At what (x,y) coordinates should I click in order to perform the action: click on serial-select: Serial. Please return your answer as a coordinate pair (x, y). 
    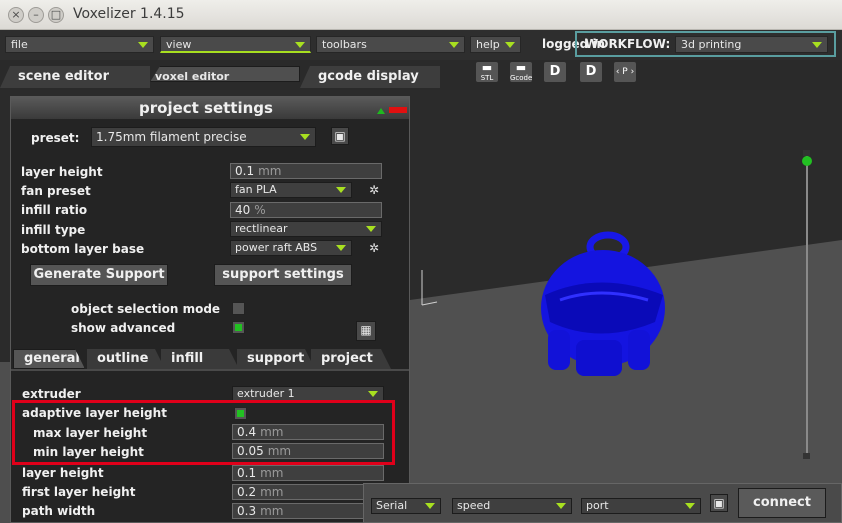
    Looking at the image, I should click on (406, 506).